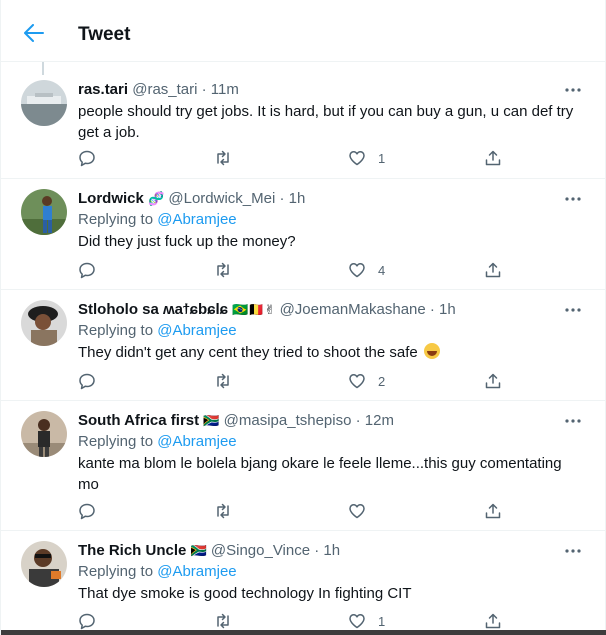  Describe the element at coordinates (293, 381) in the screenshot. I see `tweet-actions: 2` at that location.